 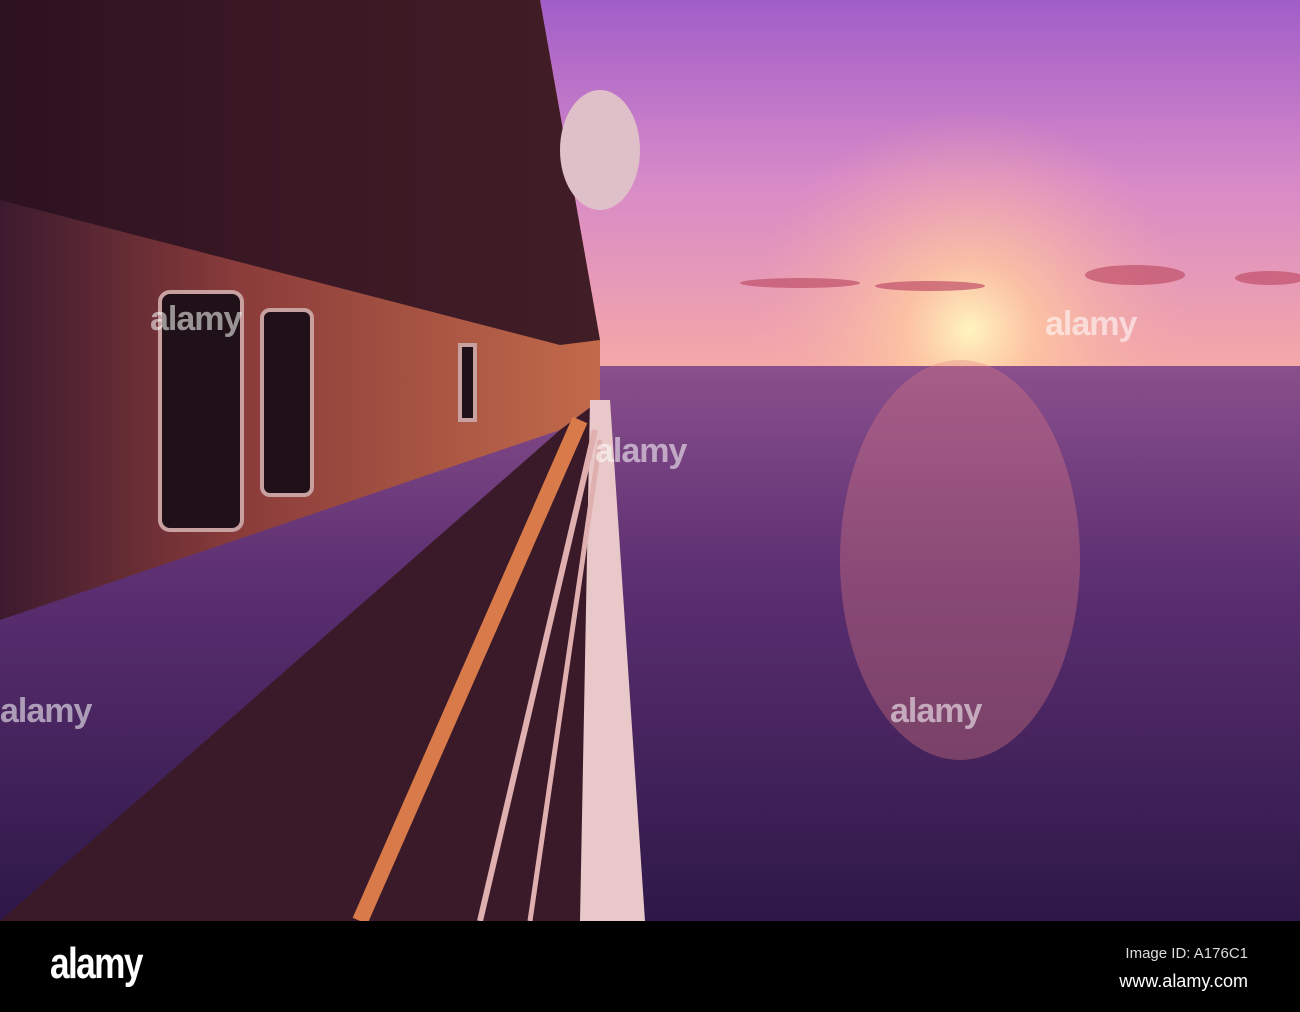 What do you see at coordinates (1186, 953) in the screenshot?
I see `image-id: Image ID: A176C1` at bounding box center [1186, 953].